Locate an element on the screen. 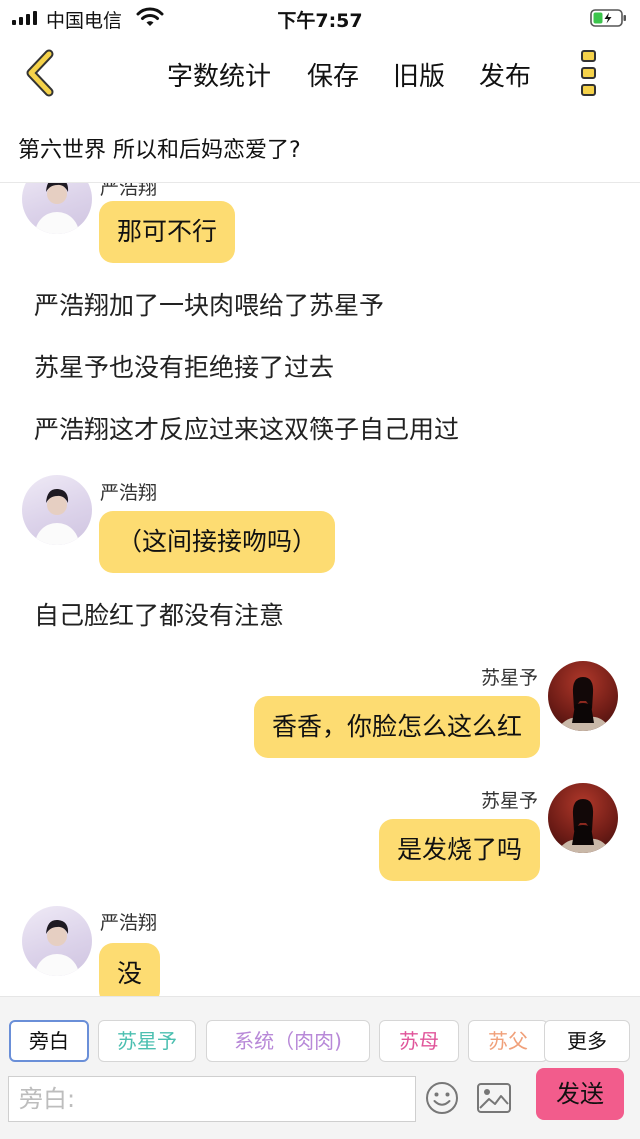 The height and width of the screenshot is (1139, 640). message-bubble: 香香，你脸怎么这么红 is located at coordinates (396, 727).